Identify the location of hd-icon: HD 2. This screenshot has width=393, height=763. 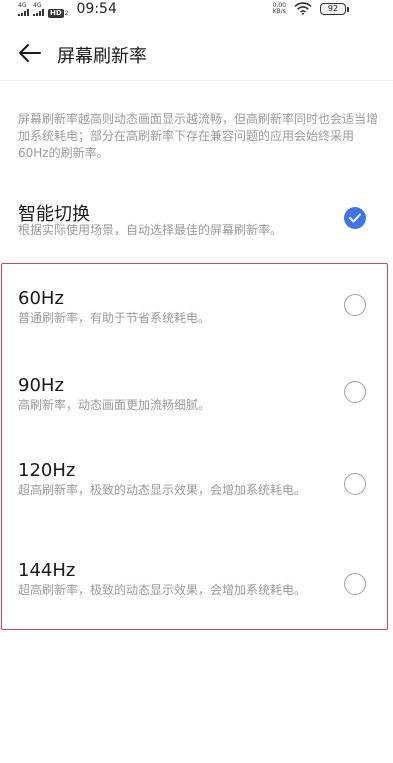
(58, 9).